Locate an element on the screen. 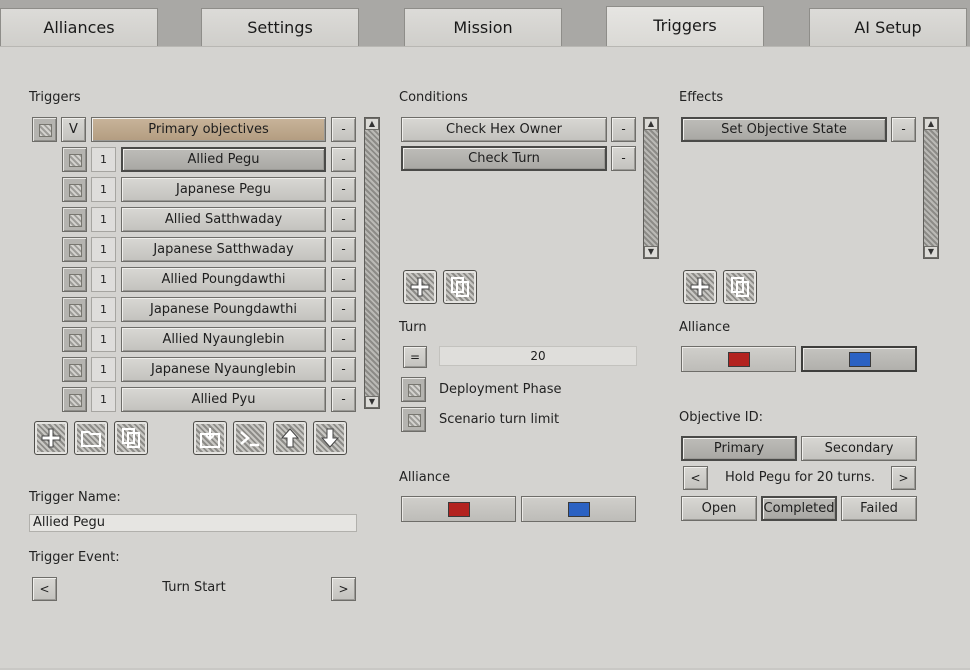 The width and height of the screenshot is (970, 670). copy-trigger-button is located at coordinates (131, 438).